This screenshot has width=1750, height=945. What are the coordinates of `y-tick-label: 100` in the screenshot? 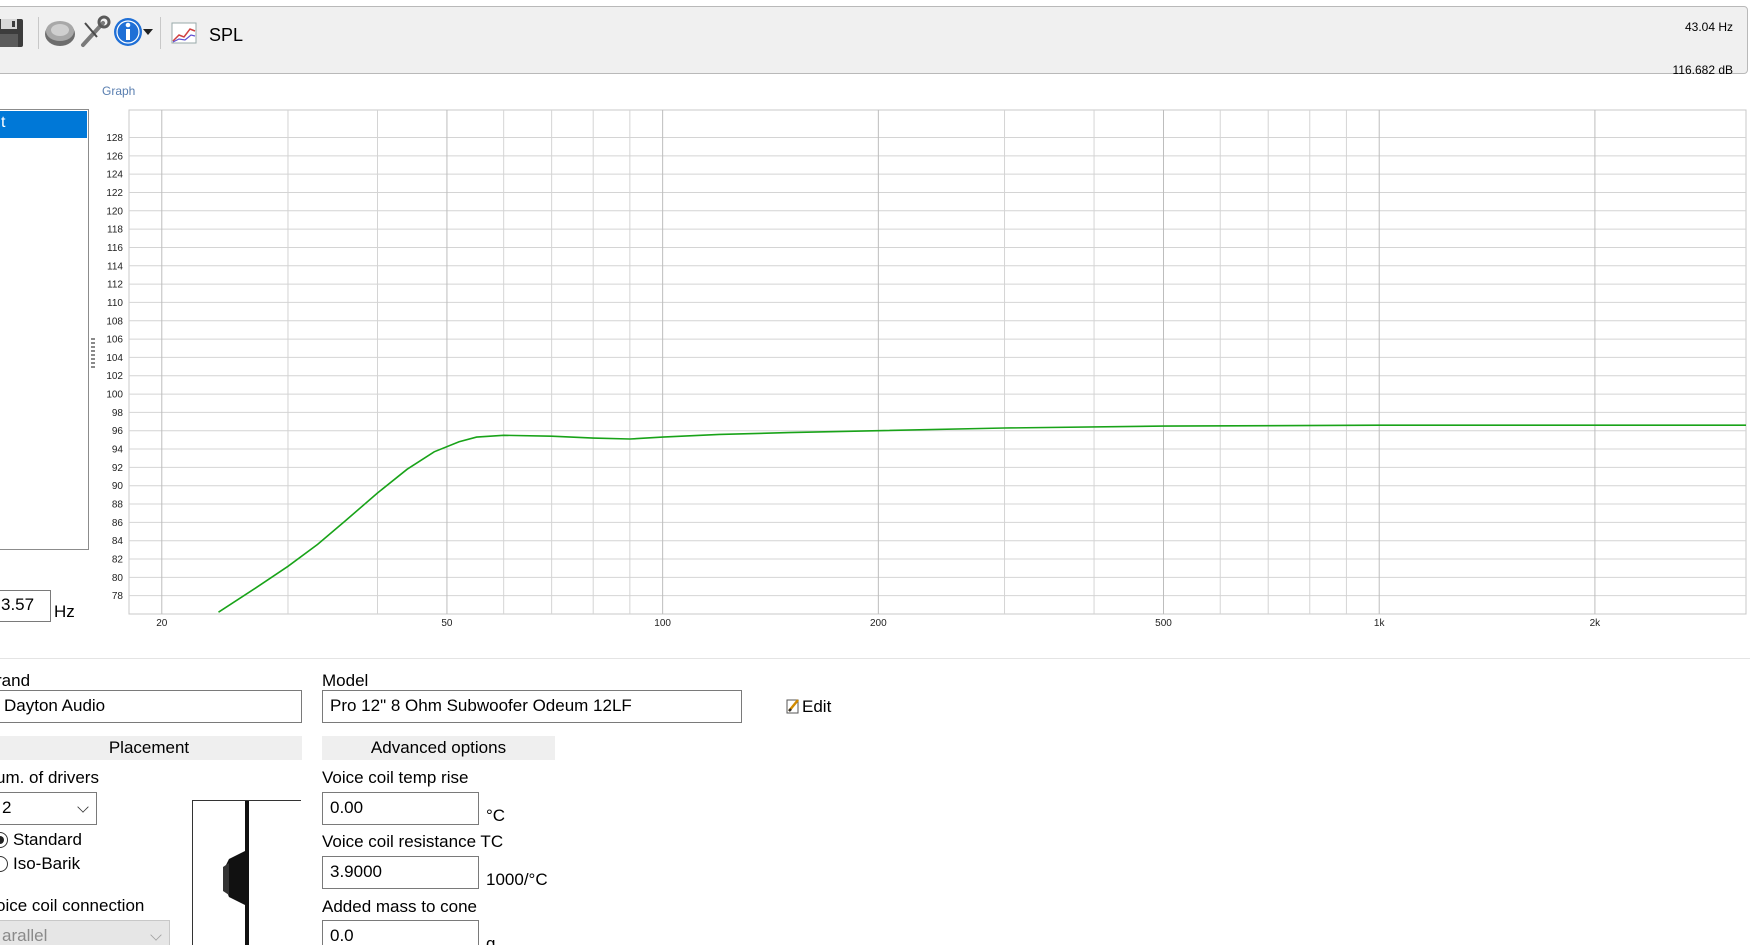 It's located at (114, 395).